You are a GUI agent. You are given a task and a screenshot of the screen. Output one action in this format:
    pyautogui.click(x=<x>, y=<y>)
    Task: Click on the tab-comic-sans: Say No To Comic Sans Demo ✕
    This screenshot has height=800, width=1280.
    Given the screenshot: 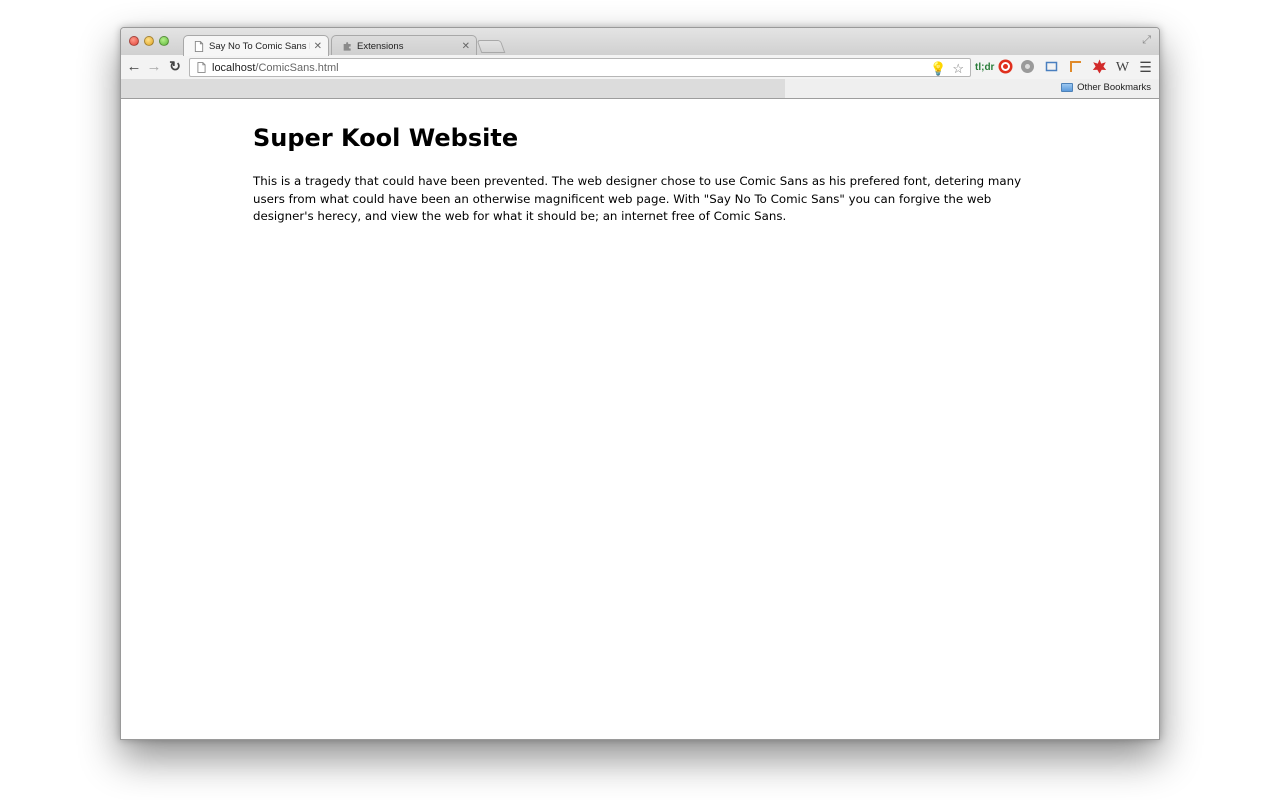 What is the action you would take?
    pyautogui.click(x=256, y=45)
    